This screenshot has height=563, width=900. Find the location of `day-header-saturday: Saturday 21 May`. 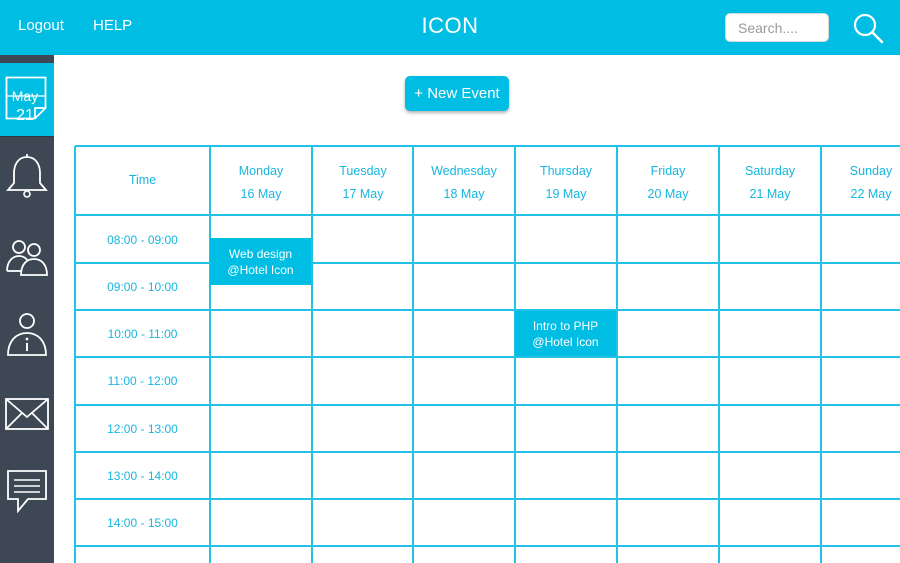

day-header-saturday: Saturday 21 May is located at coordinates (770, 183).